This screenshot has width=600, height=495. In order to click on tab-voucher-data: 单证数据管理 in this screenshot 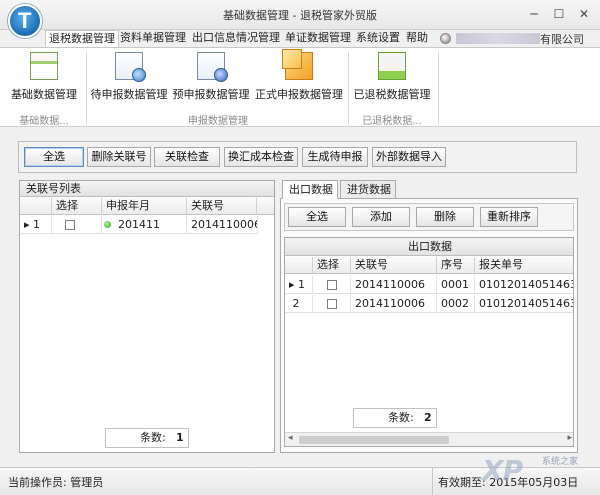, I will do `click(318, 38)`.